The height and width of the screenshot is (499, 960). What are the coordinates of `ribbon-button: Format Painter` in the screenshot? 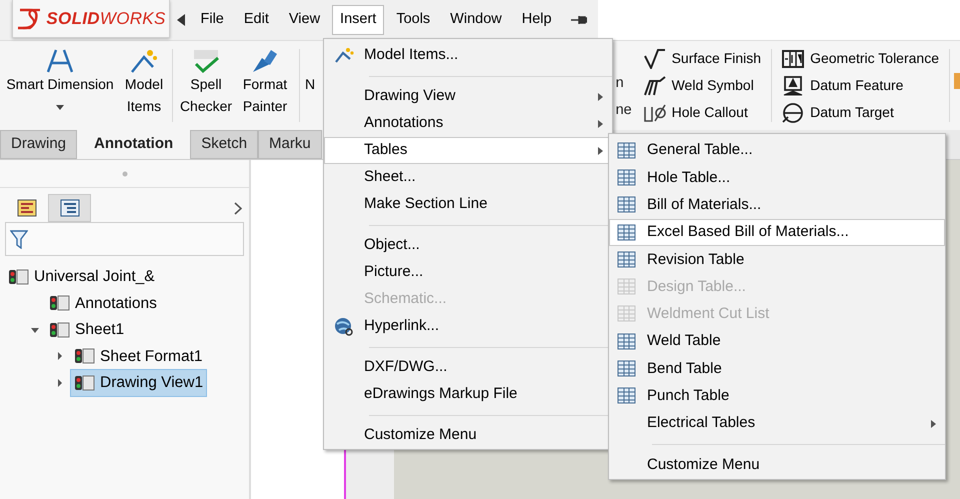 It's located at (265, 85).